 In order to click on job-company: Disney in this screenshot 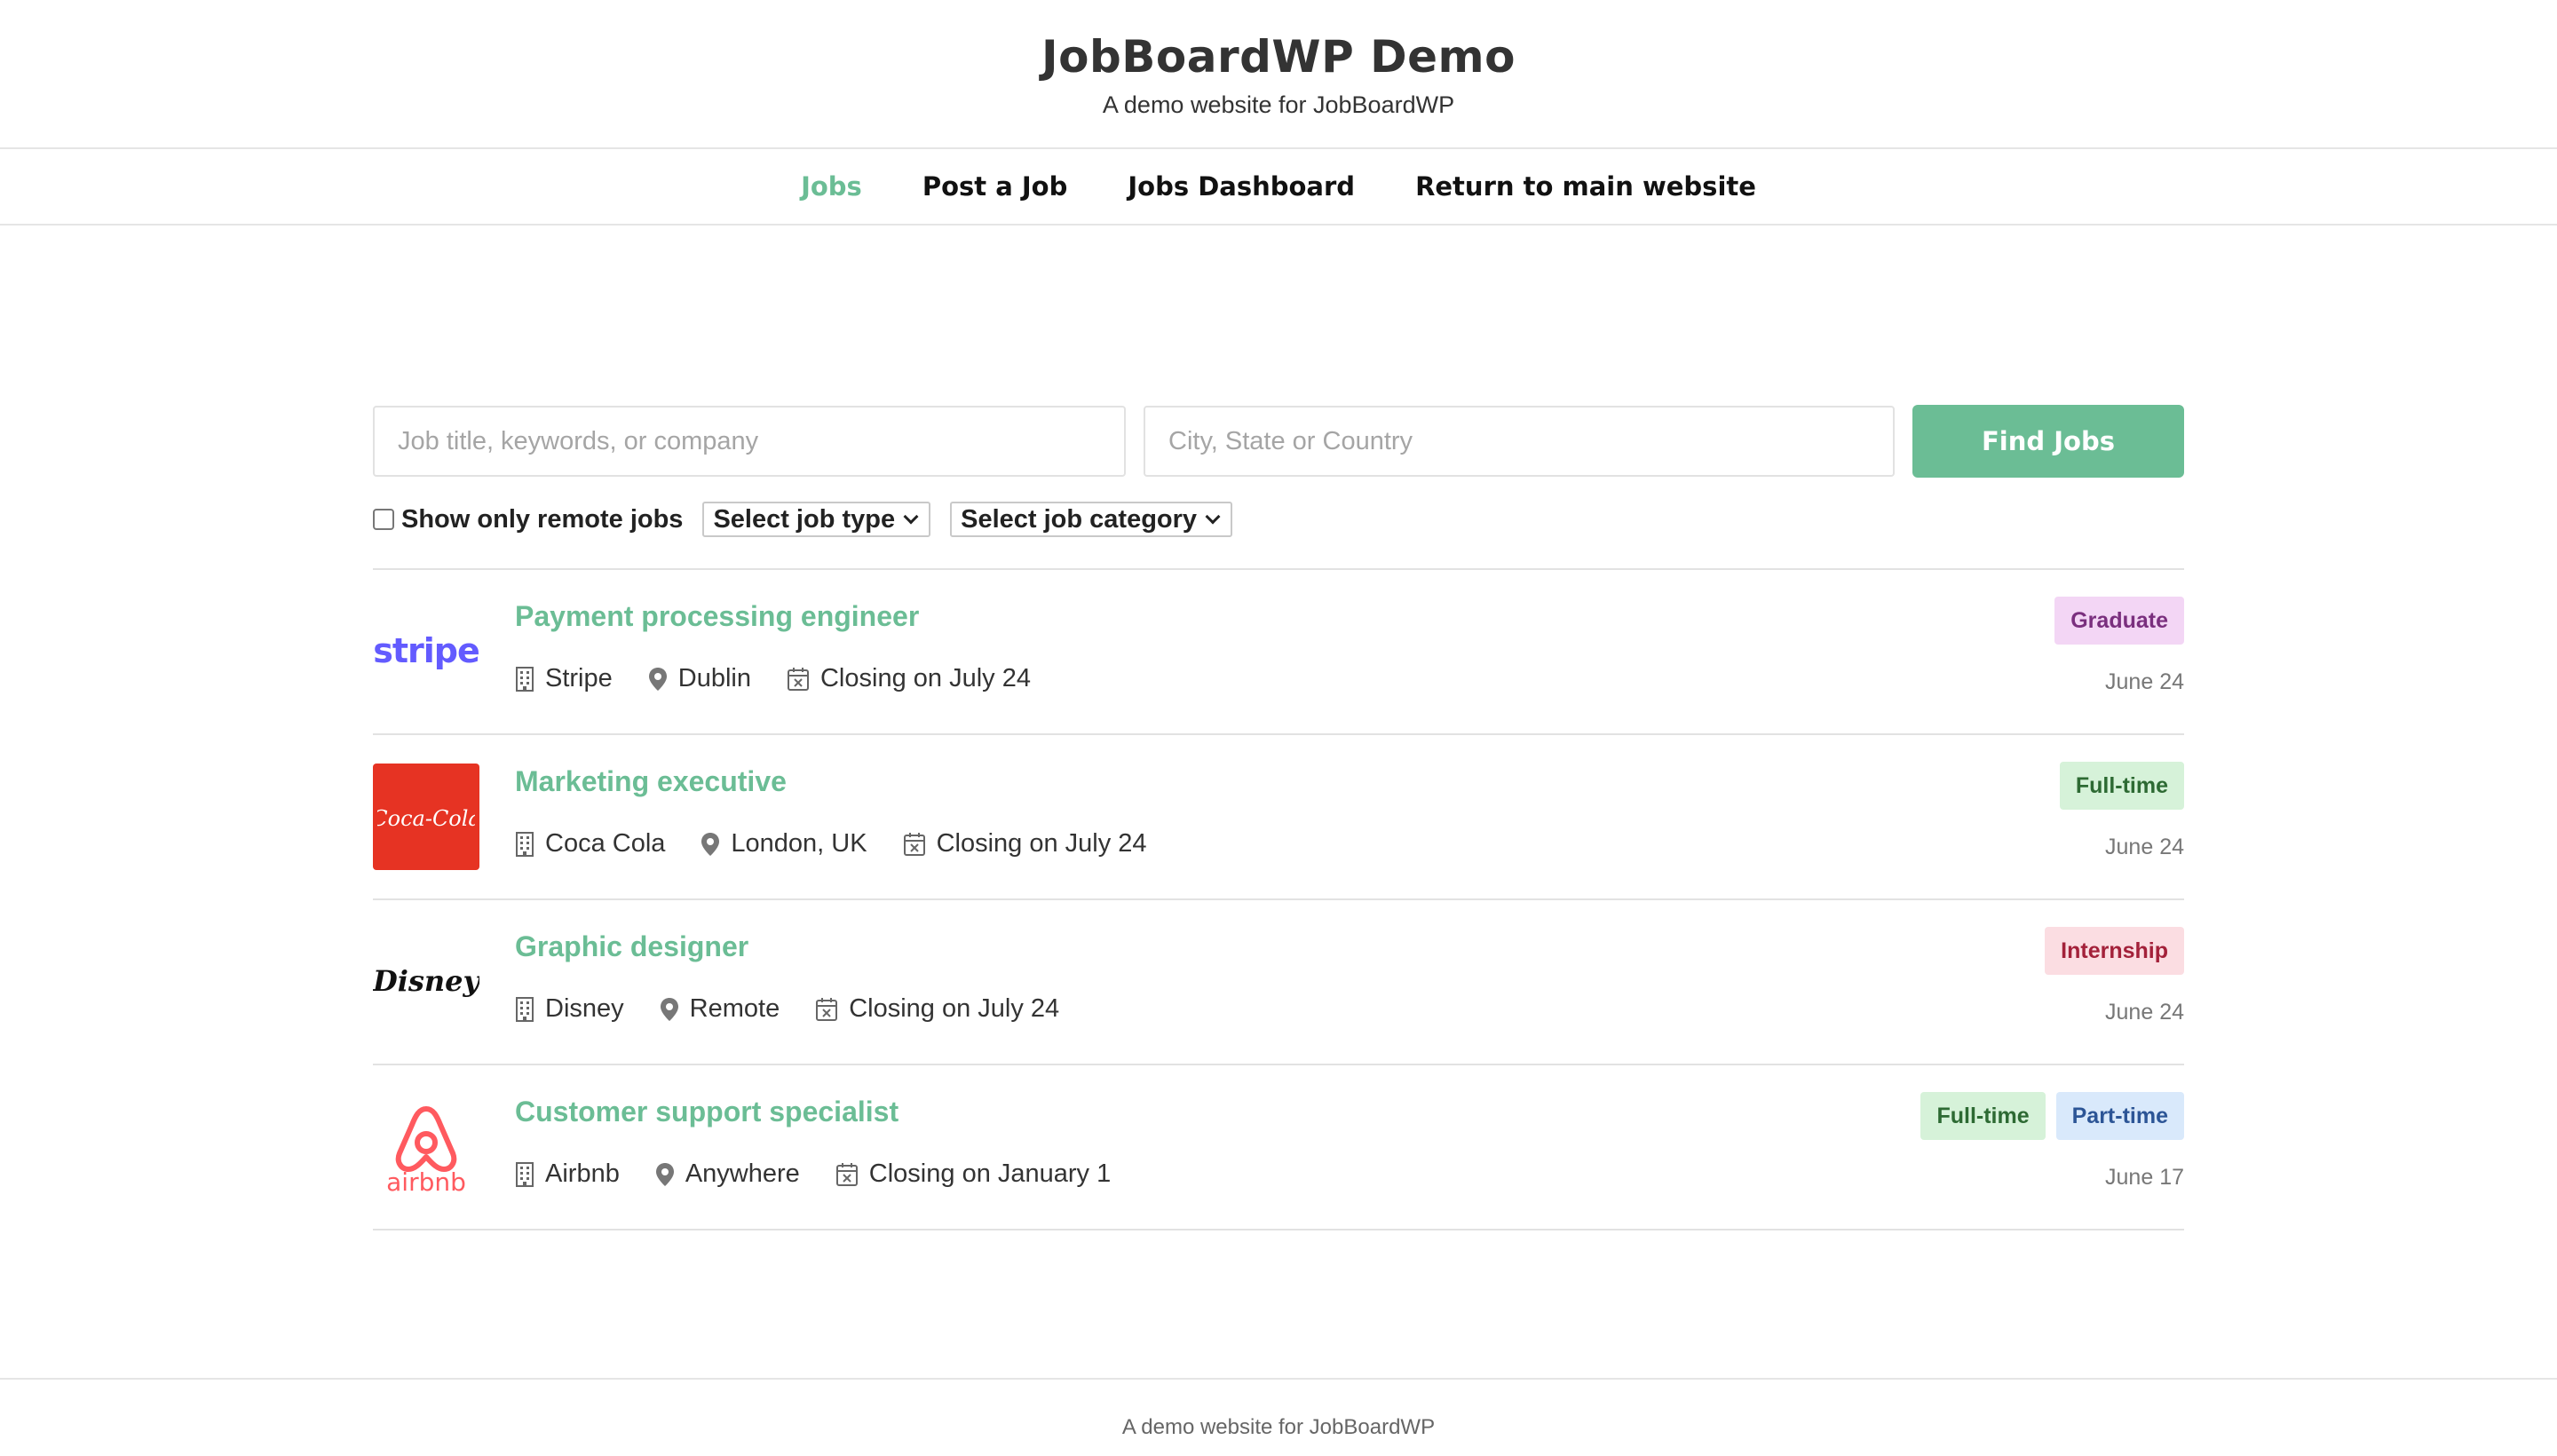, I will do `click(569, 1009)`.